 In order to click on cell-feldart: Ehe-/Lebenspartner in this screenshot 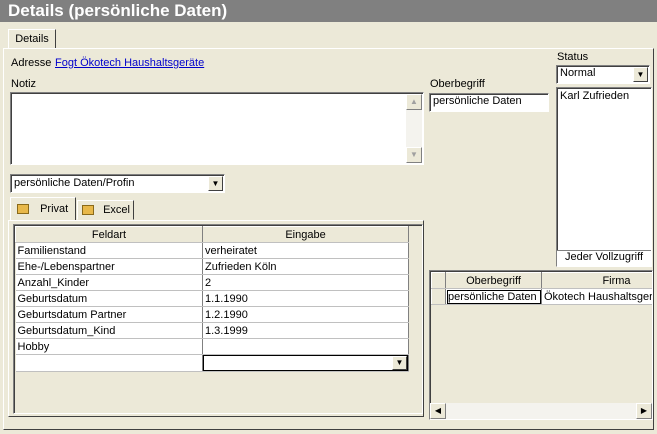, I will do `click(109, 266)`.